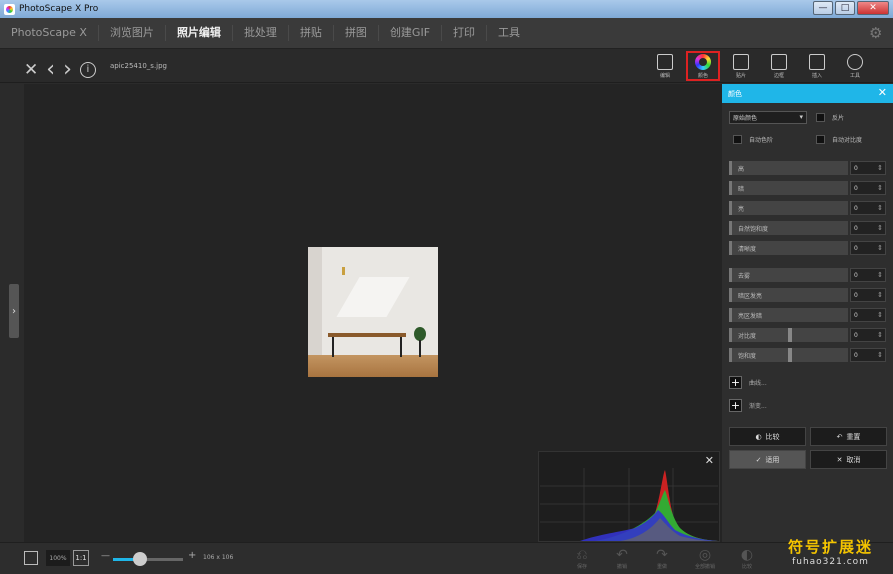  Describe the element at coordinates (767, 459) in the screenshot. I see `apply-button: ✓ 适用` at that location.